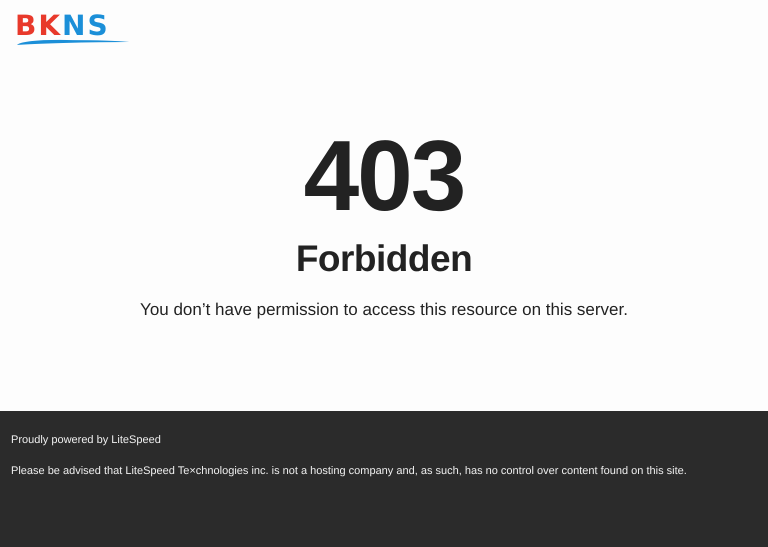 The image size is (768, 547). I want to click on error-code: 403, so click(384, 176).